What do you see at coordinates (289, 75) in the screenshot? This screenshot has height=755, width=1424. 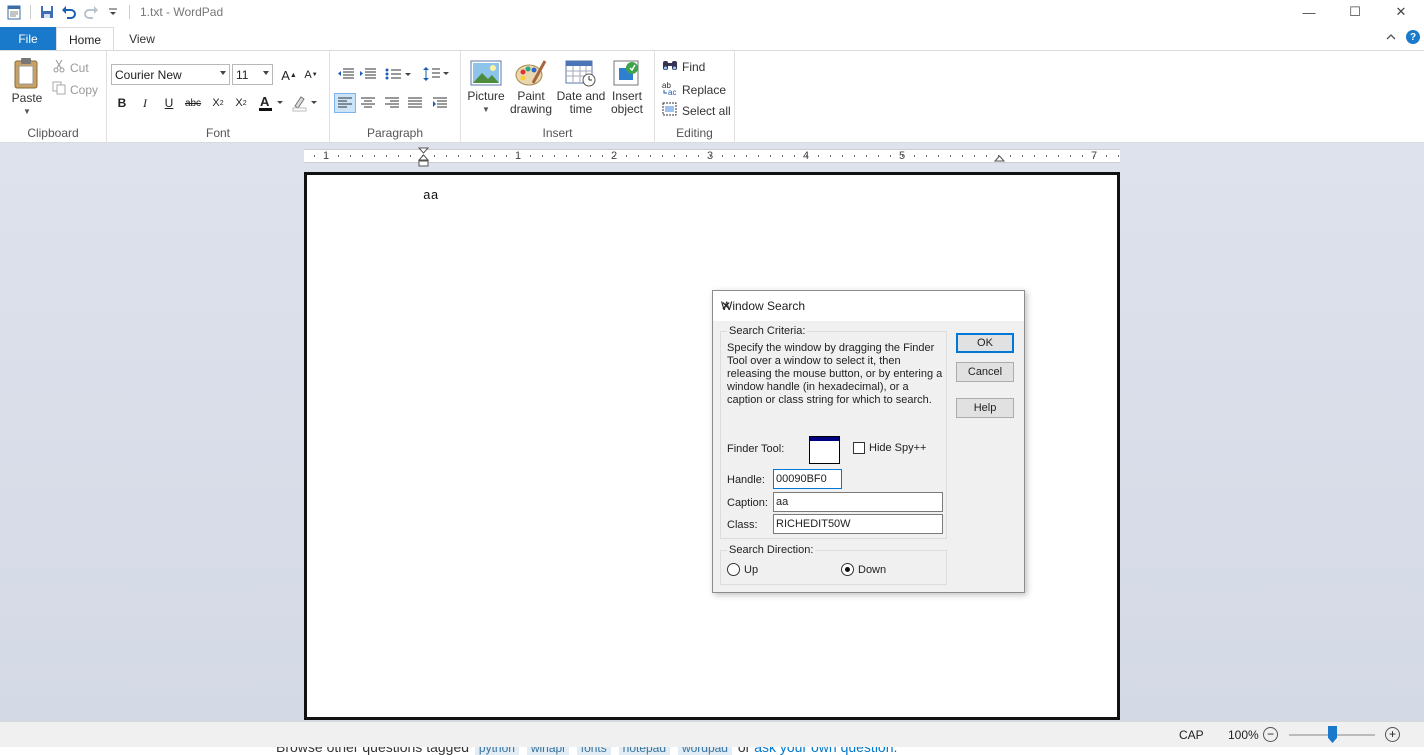 I see `grow-font-icon: A ▲` at bounding box center [289, 75].